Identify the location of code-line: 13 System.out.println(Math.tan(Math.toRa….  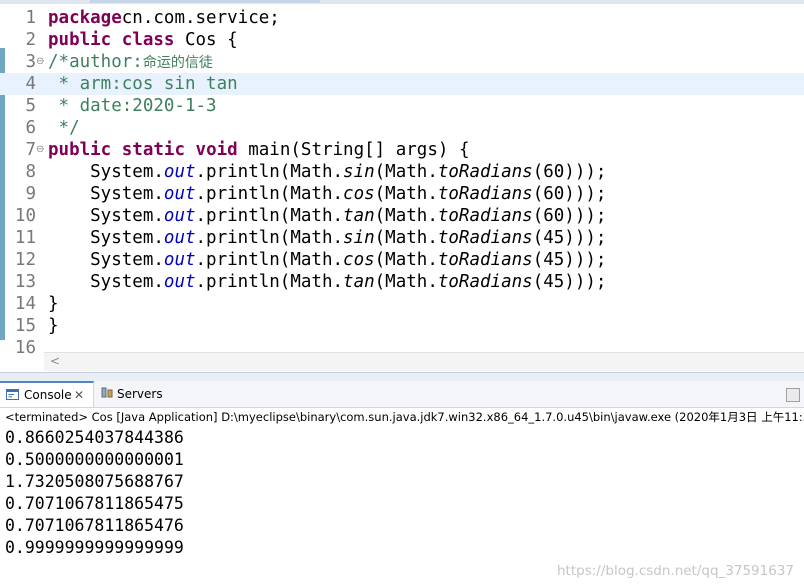
(402, 282).